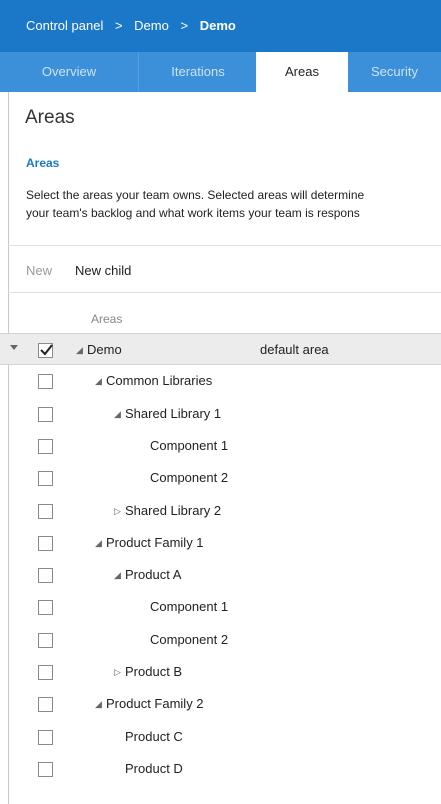 Image resolution: width=441 pixels, height=804 pixels. Describe the element at coordinates (131, 25) in the screenshot. I see `breadcrumb: Control panel > Demo > Demo` at that location.